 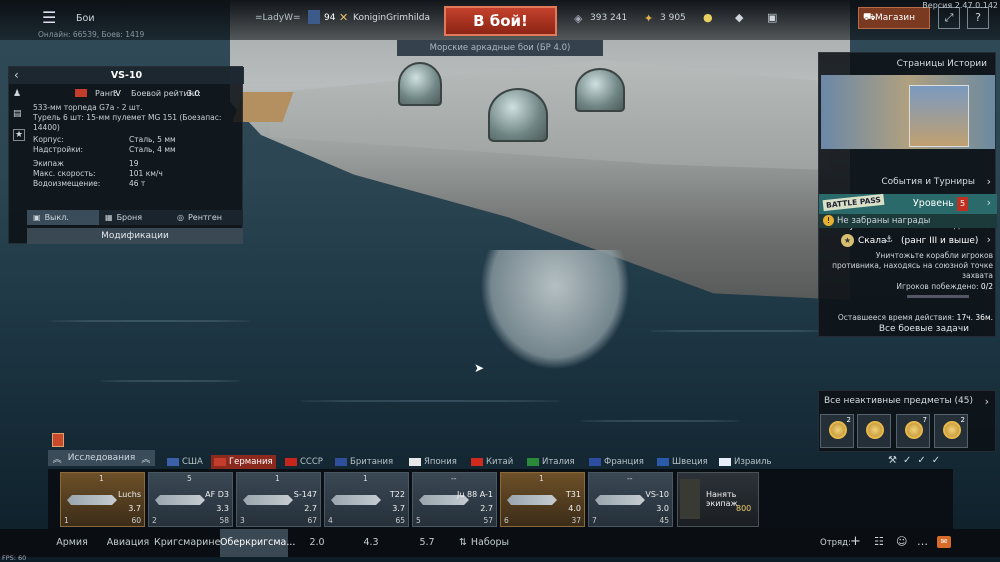 What do you see at coordinates (19, 135) in the screenshot?
I see `favorite-star-icon: ★` at bounding box center [19, 135].